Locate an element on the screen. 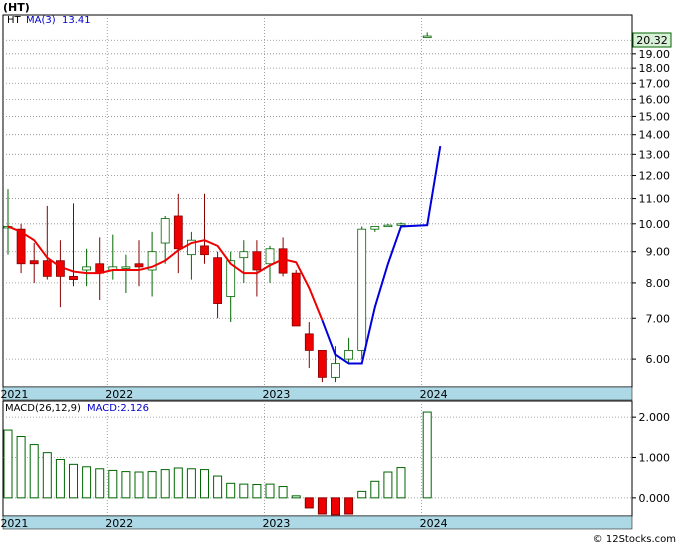 The height and width of the screenshot is (546, 680). price-y-tick-label: 11.00 is located at coordinates (655, 199).